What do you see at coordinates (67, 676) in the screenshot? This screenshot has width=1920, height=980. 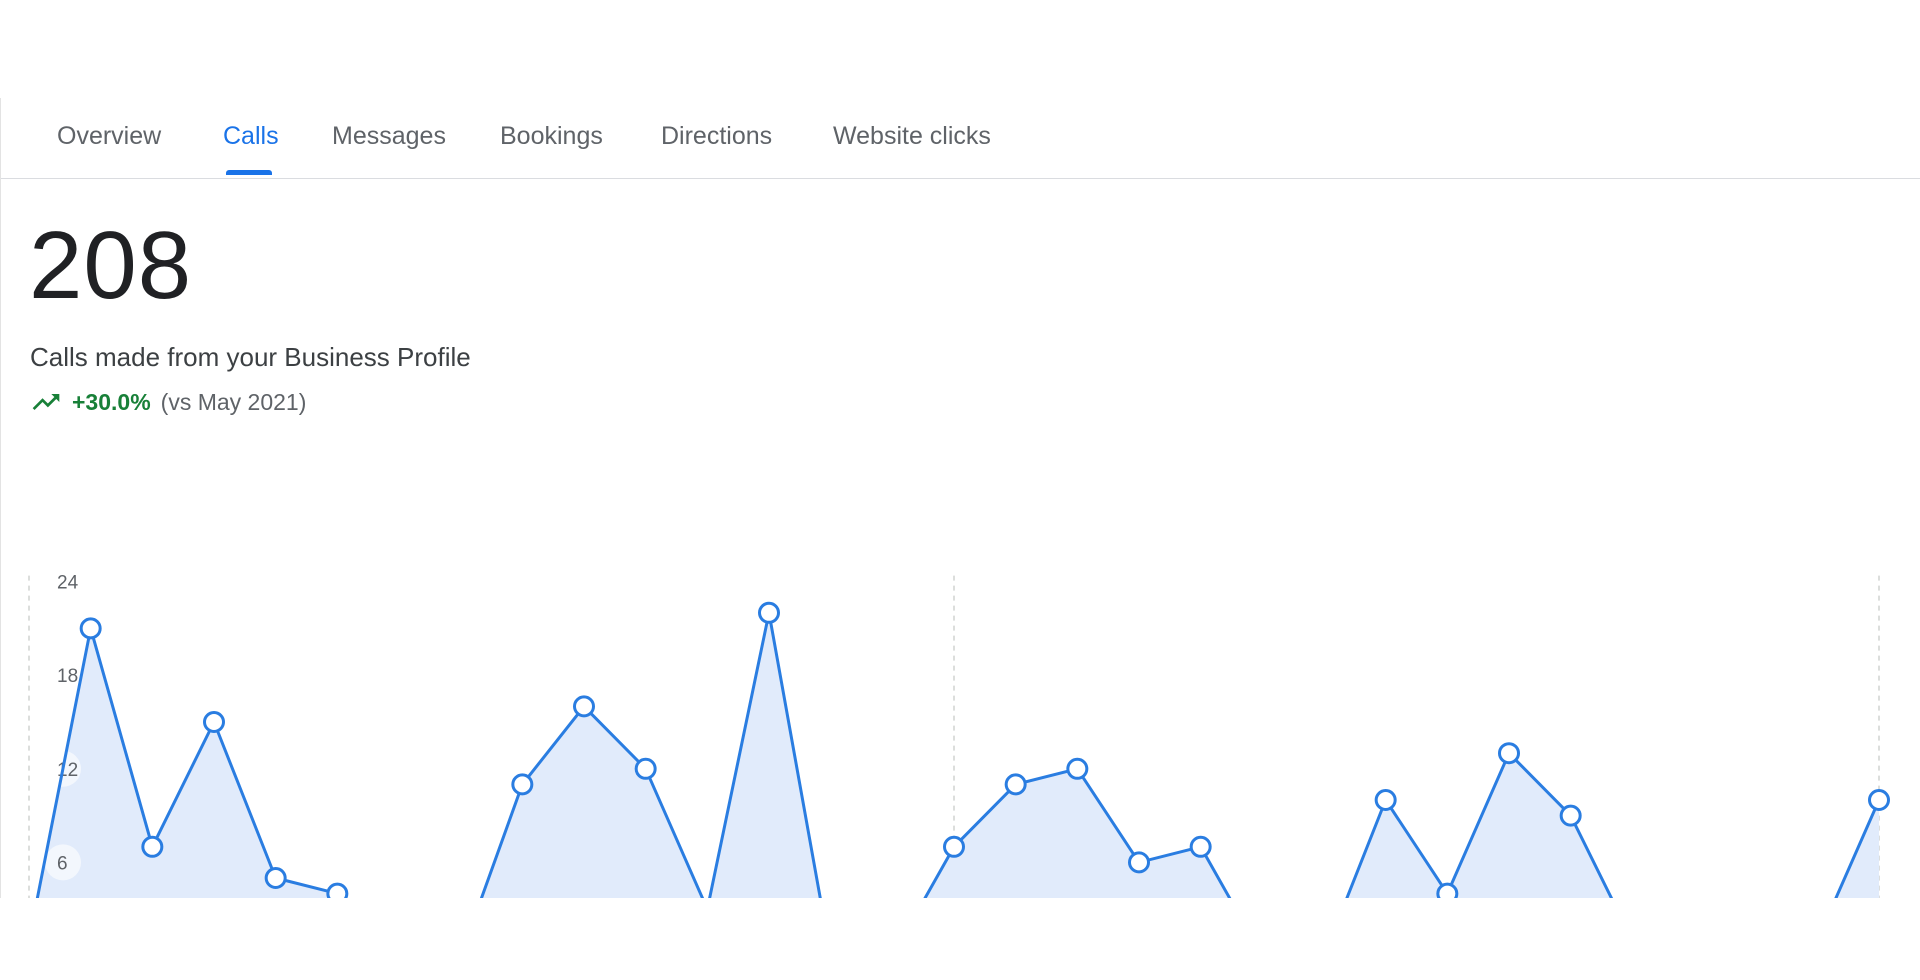 I see `y-tick-label: 18` at bounding box center [67, 676].